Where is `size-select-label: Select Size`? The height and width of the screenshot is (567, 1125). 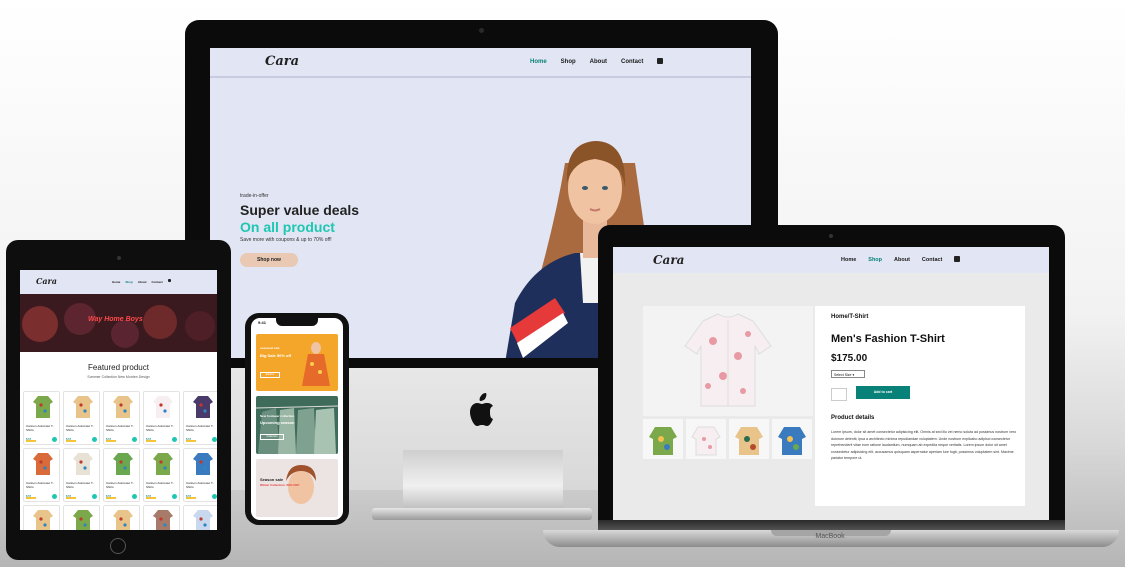
size-select-label: Select Size is located at coordinates (843, 375).